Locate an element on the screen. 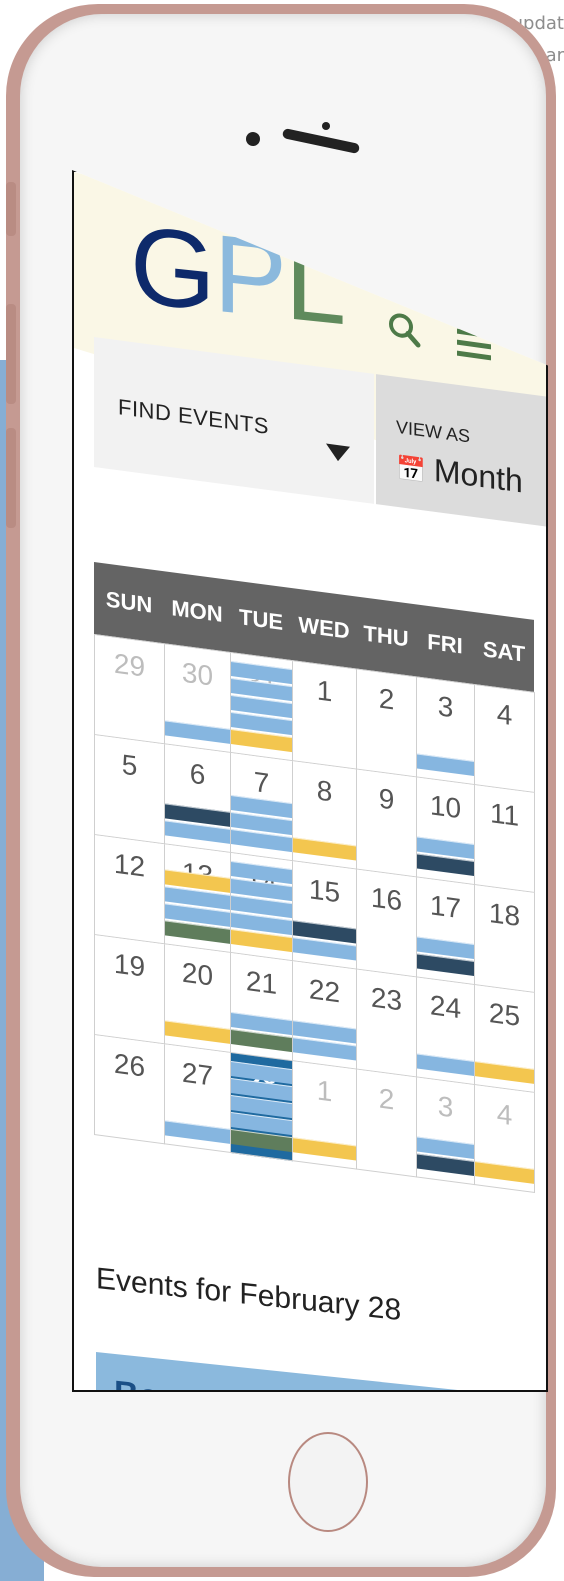 This screenshot has width=564, height=1581. calendar-day: 22 is located at coordinates (325, 1015).